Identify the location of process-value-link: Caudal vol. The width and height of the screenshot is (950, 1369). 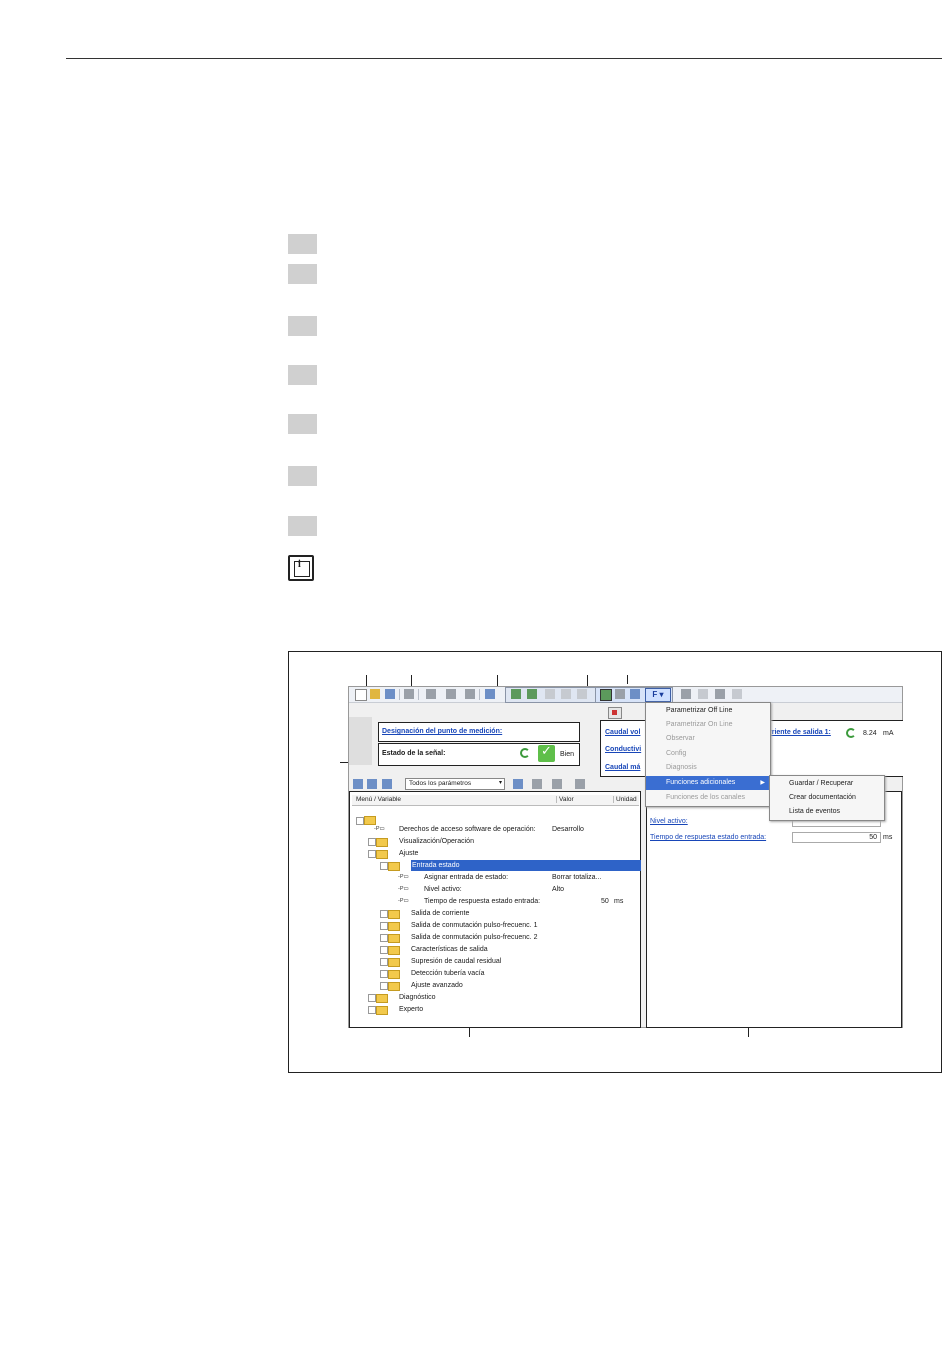
(622, 732).